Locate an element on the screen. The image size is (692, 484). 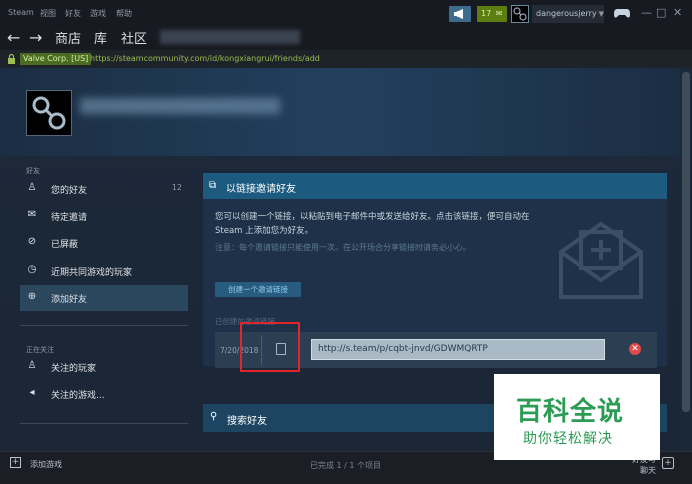
friends-heading: 好友 is located at coordinates (33, 171).